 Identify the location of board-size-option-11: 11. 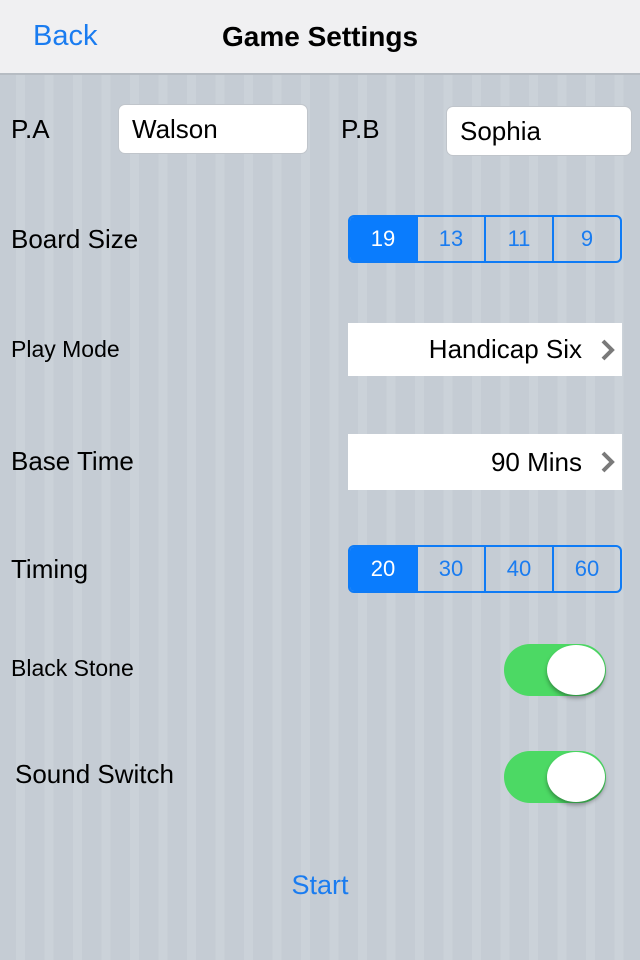
(518, 239).